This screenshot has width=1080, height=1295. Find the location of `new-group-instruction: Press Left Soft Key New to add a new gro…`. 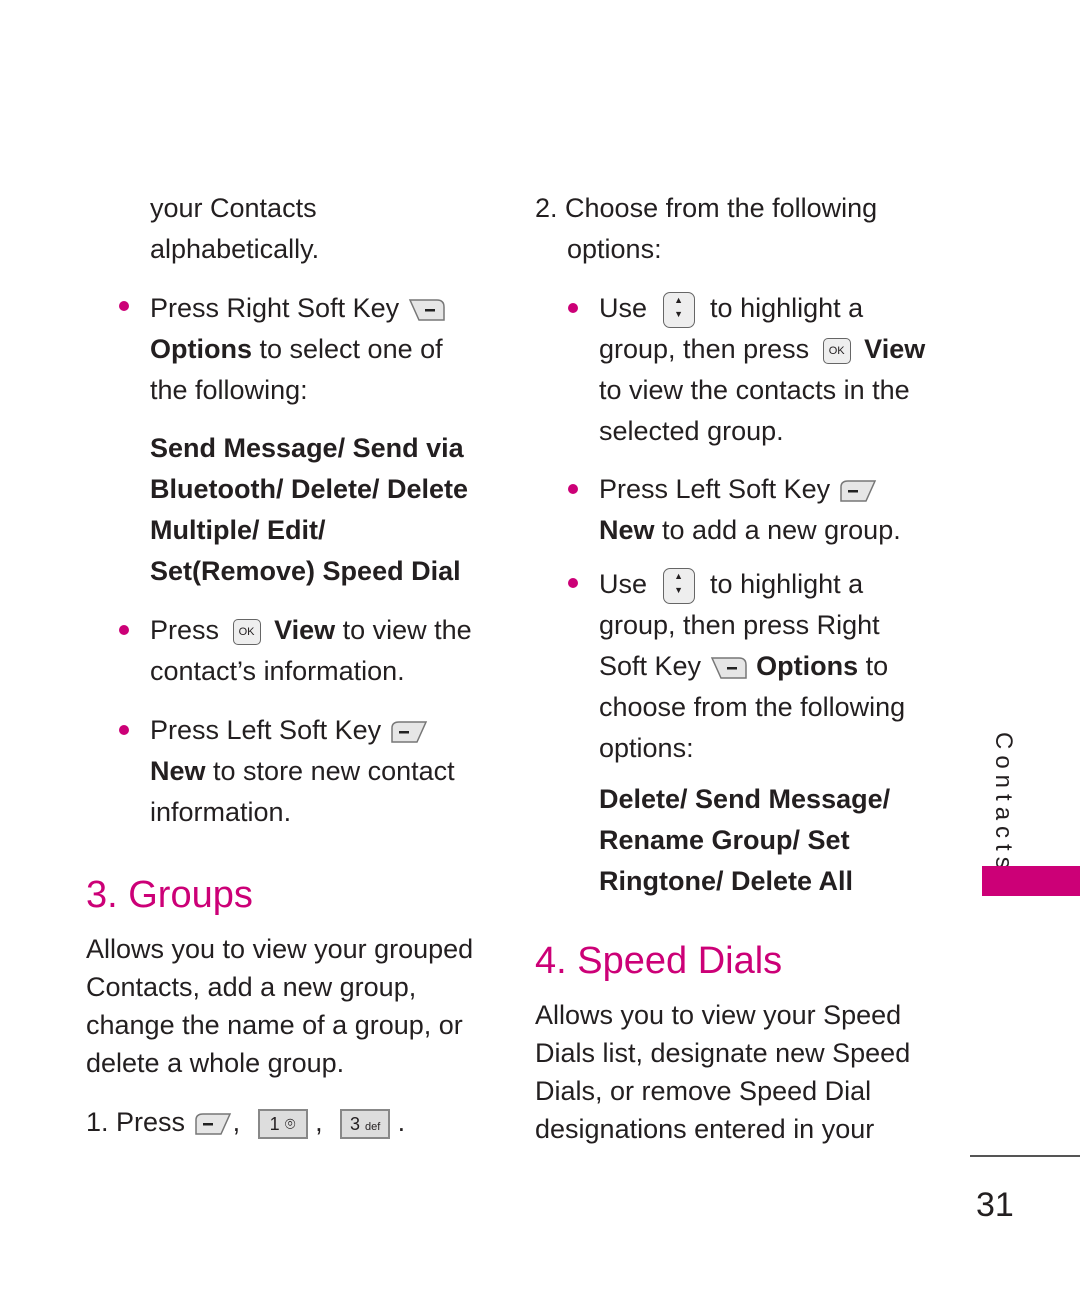

new-group-instruction: Press Left Soft Key New to add a new gro… is located at coordinates (750, 509).